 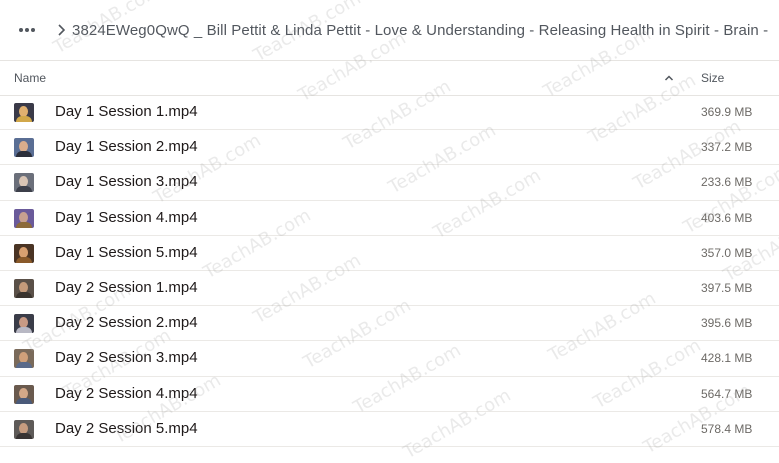 I want to click on column-header-name: Name, so click(x=30, y=78).